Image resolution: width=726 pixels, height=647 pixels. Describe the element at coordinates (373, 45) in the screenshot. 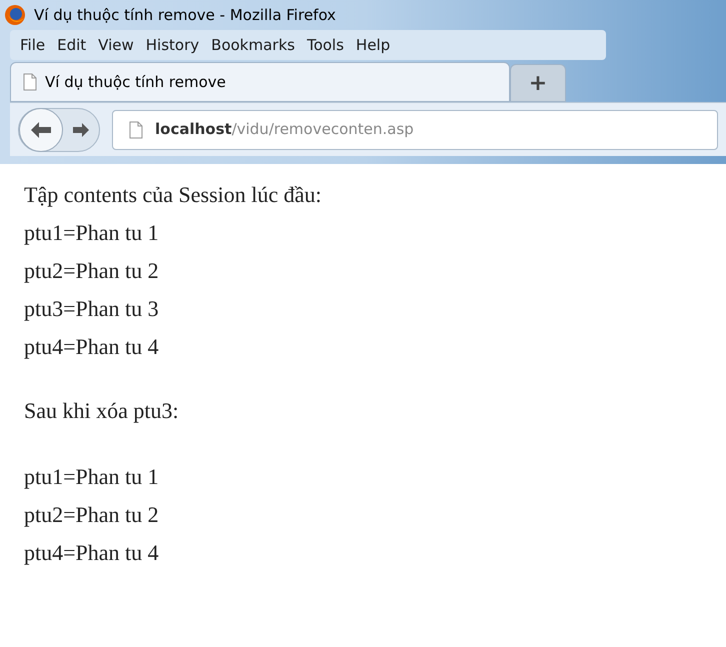

I see `menu-item: Help` at that location.